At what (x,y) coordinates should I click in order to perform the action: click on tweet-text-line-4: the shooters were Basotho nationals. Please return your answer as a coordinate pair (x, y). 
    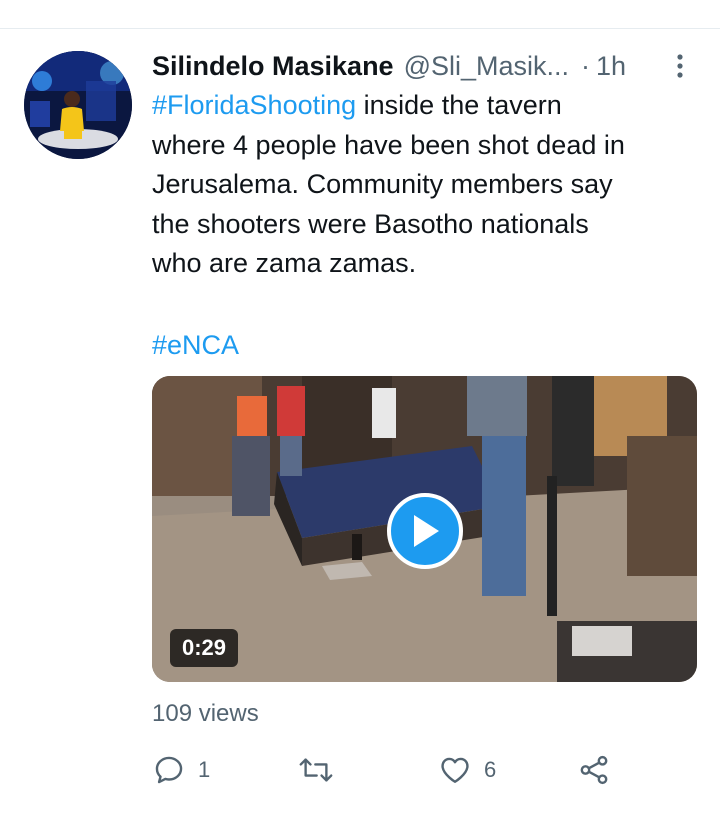
    Looking at the image, I should click on (370, 223).